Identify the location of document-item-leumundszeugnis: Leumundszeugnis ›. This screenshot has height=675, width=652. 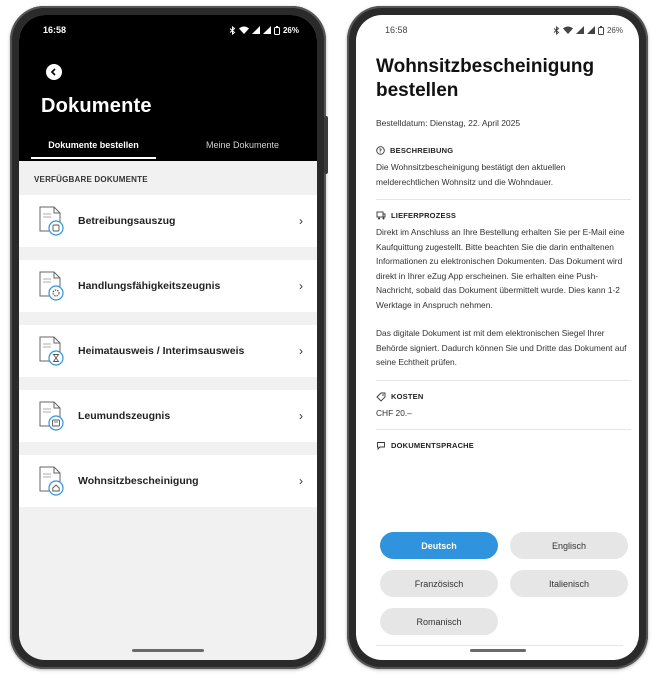
(168, 416).